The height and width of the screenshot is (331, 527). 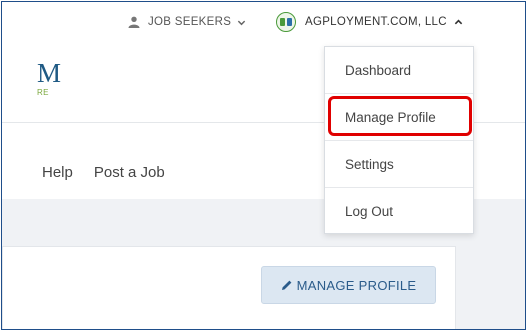 I want to click on chevron-down-icon, so click(x=242, y=22).